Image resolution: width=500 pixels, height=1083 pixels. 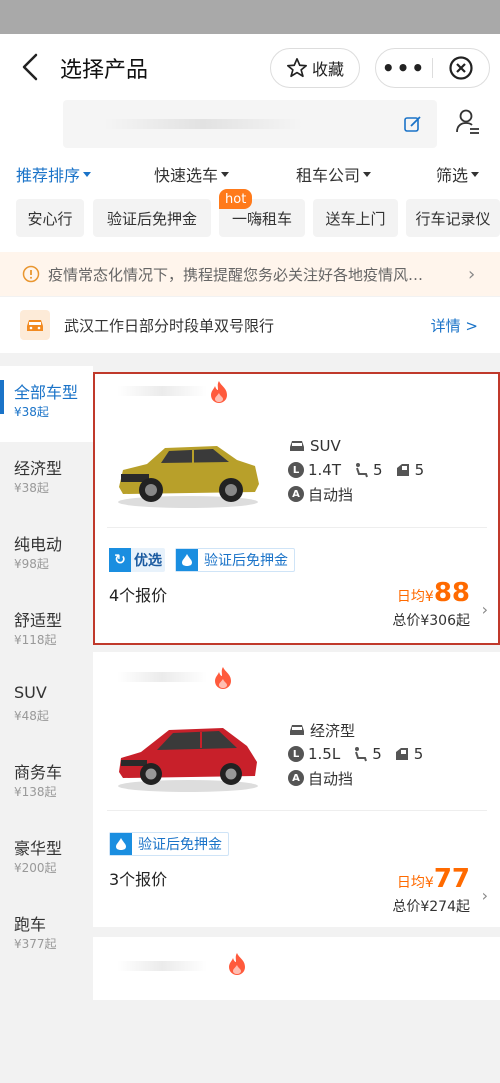 What do you see at coordinates (250, 124) in the screenshot?
I see `search-location-box` at bounding box center [250, 124].